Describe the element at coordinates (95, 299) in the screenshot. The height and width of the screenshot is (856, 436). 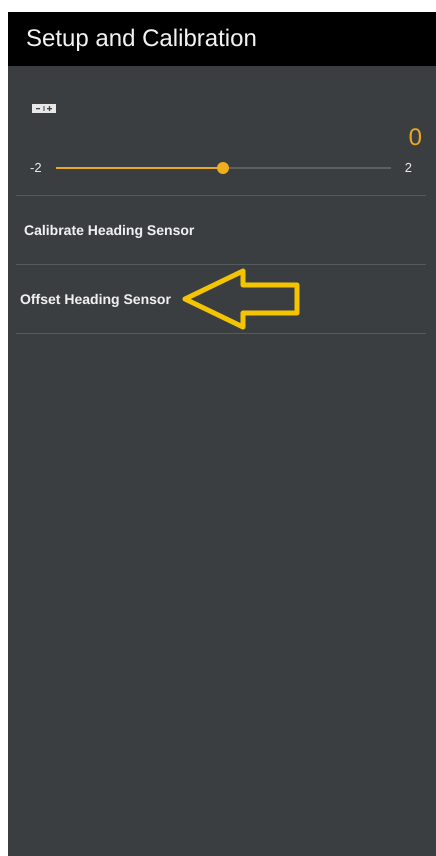
I see `menu-item: Offset Heading Sensor` at that location.